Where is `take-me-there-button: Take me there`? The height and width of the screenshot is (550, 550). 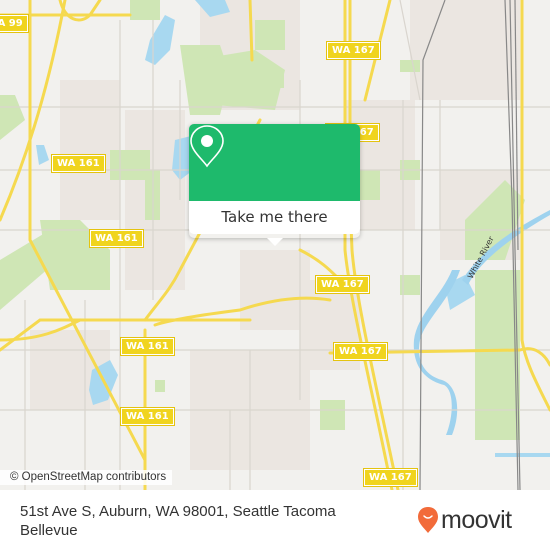
take-me-there-button: Take me there is located at coordinates (274, 217).